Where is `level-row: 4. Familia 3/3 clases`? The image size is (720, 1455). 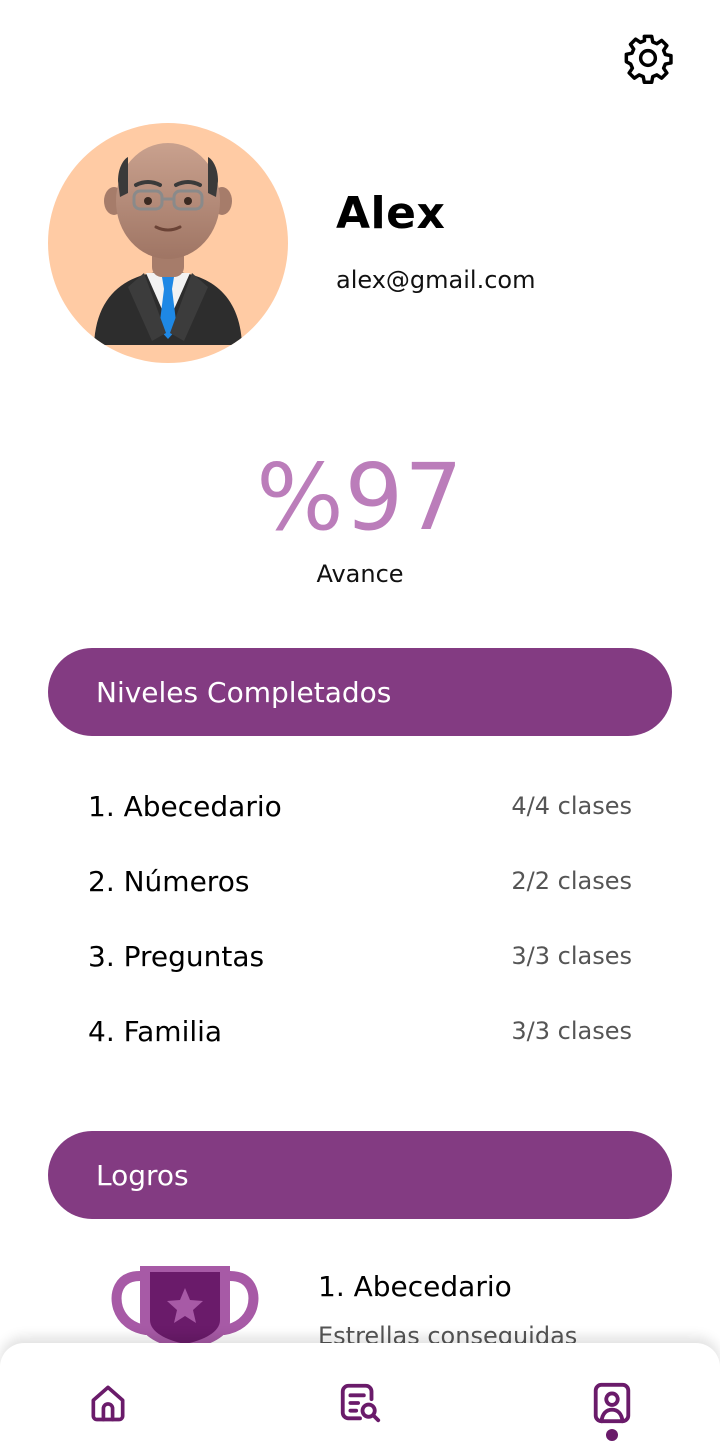
level-row: 4. Familia 3/3 clases is located at coordinates (360, 1031).